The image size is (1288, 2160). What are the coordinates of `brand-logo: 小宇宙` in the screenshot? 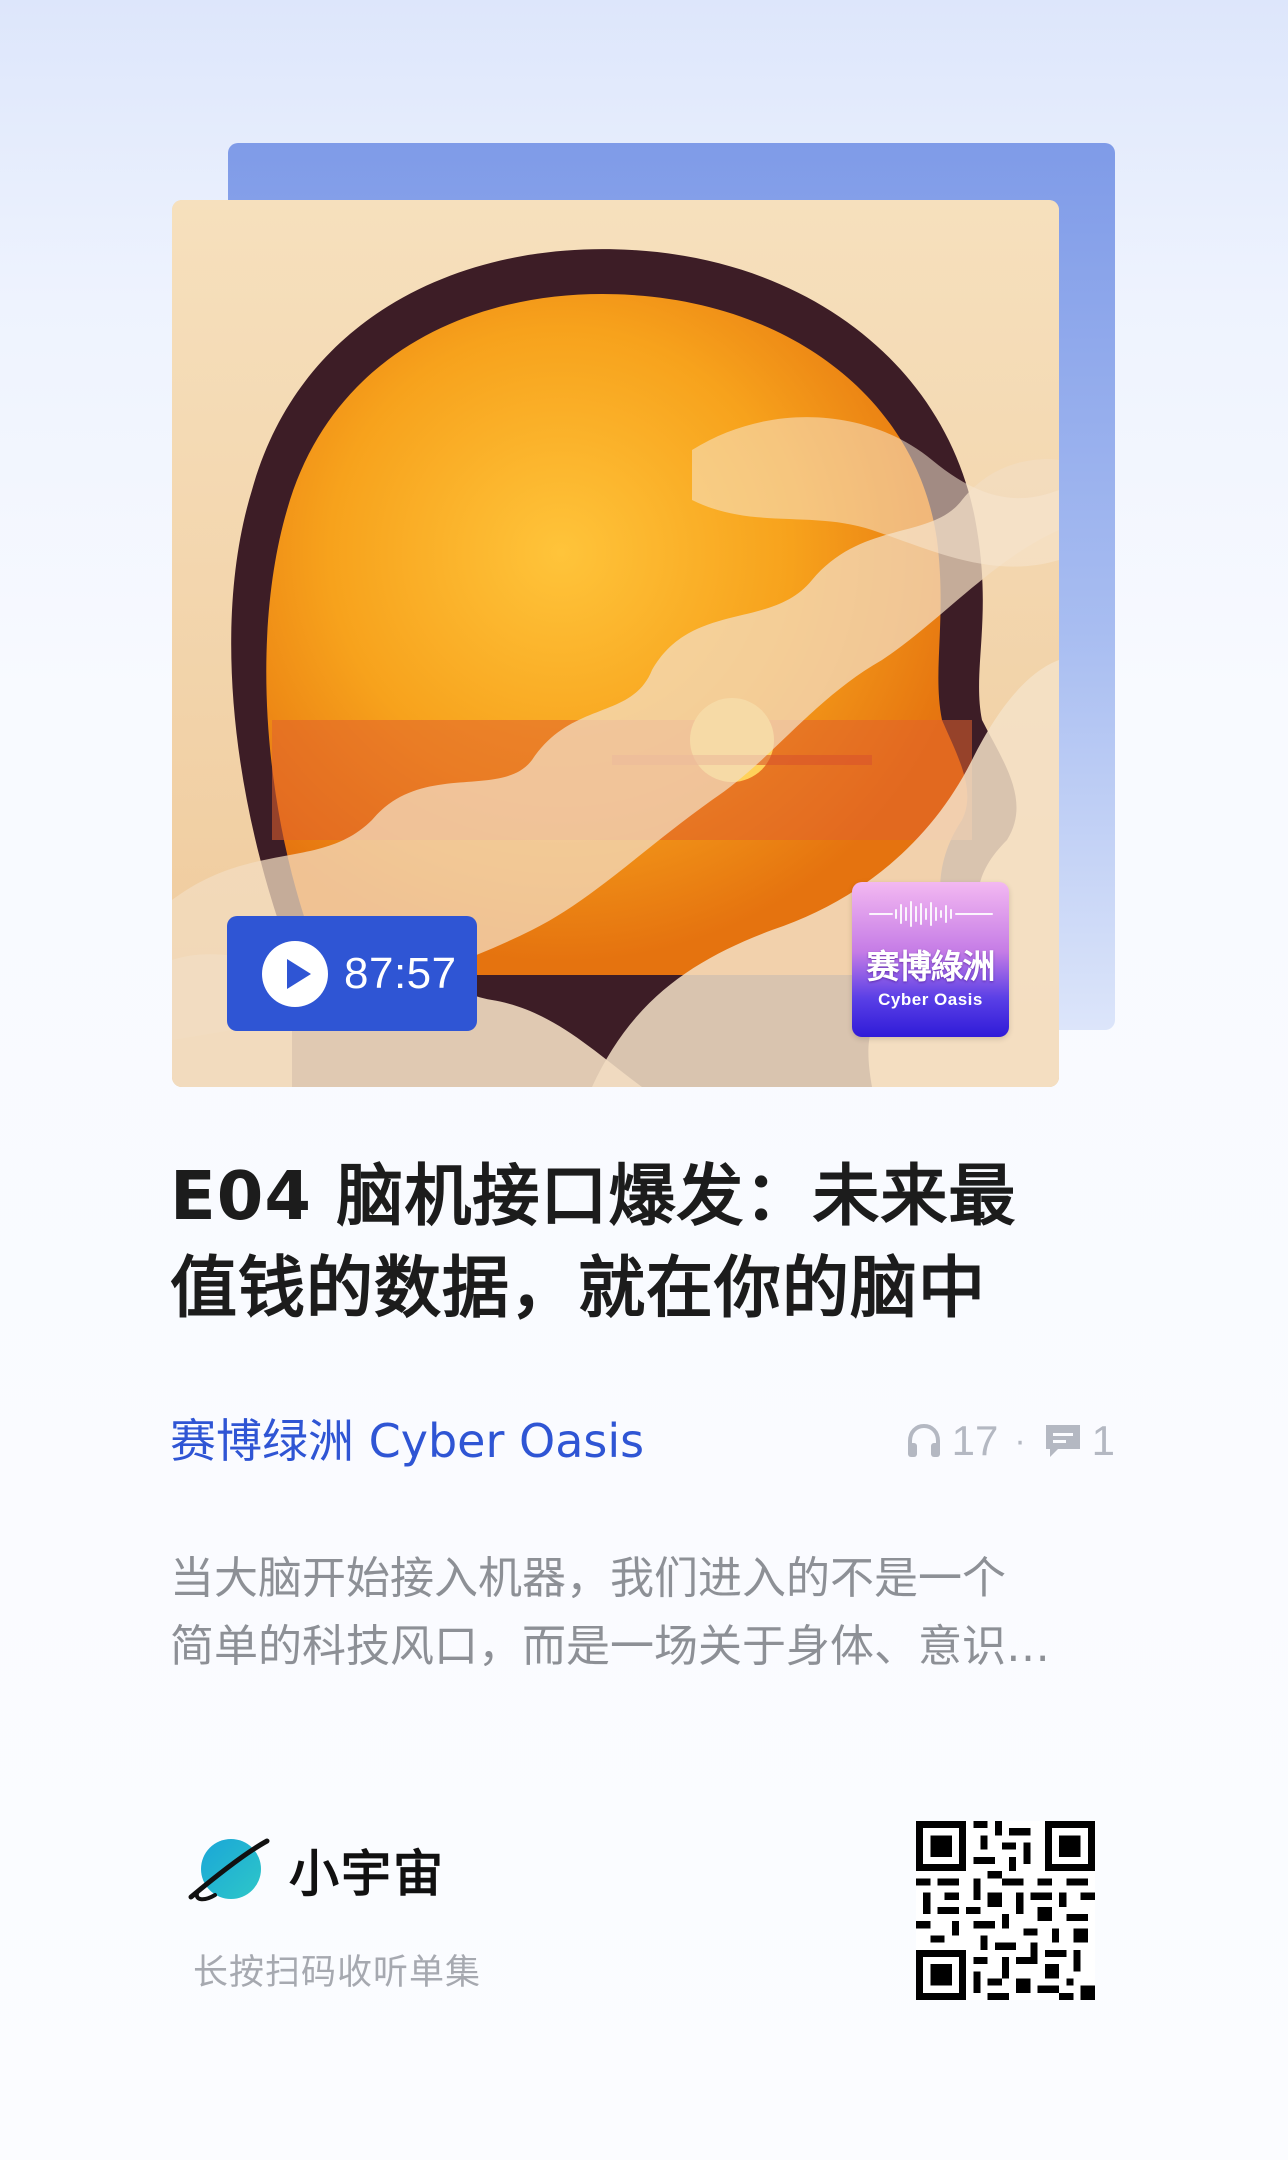 It's located at (315, 1870).